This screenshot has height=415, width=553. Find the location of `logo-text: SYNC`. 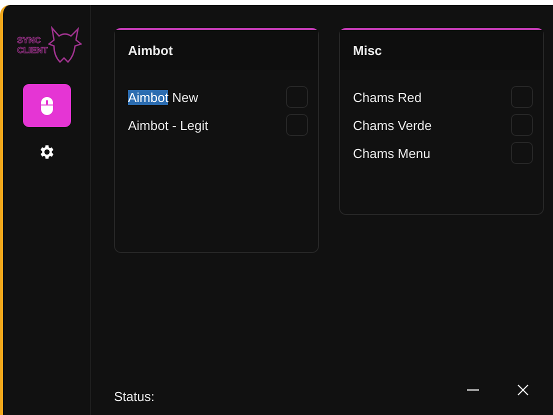

logo-text: SYNC is located at coordinates (29, 40).